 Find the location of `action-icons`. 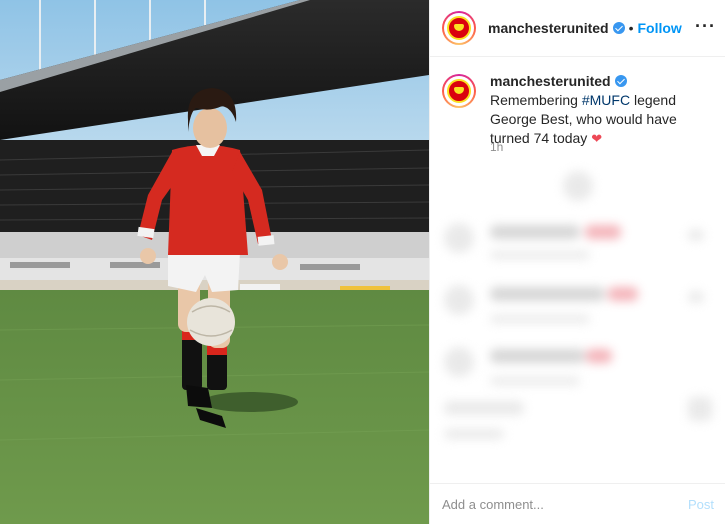

action-icons is located at coordinates (484, 408).